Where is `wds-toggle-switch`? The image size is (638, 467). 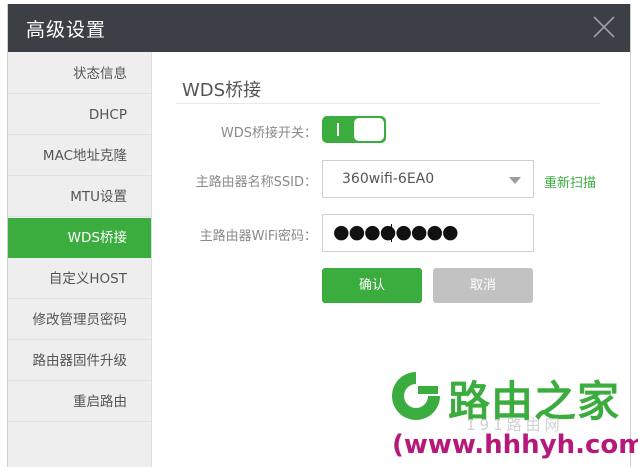 wds-toggle-switch is located at coordinates (354, 129).